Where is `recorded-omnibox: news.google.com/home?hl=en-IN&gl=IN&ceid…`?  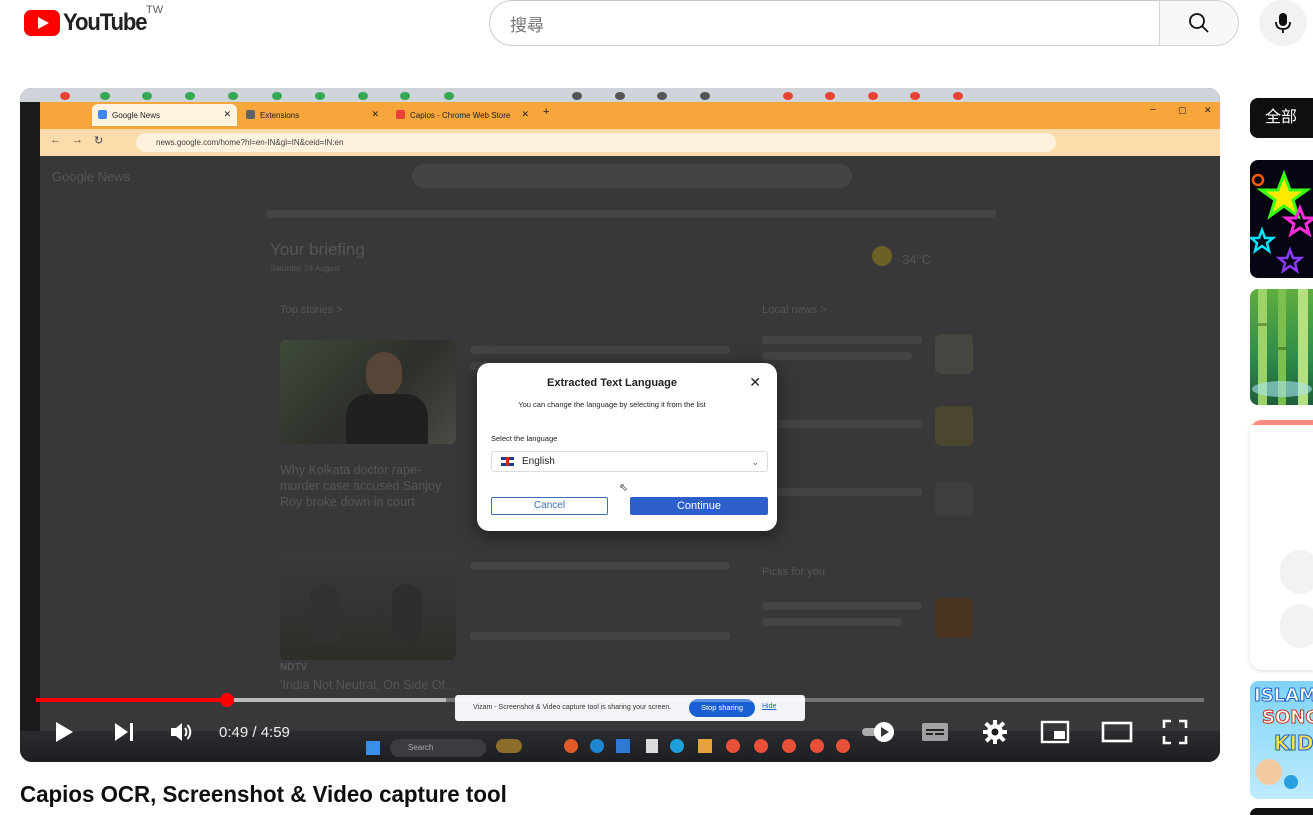
recorded-omnibox: news.google.com/home?hl=en-IN&gl=IN&ceid… is located at coordinates (596, 142).